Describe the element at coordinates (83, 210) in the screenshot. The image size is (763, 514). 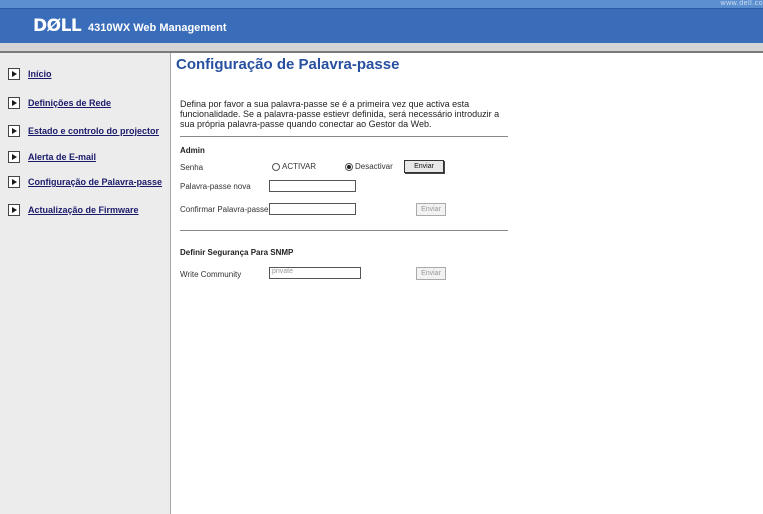
I see `sidebar-item-label: Actualização de Firmware` at that location.